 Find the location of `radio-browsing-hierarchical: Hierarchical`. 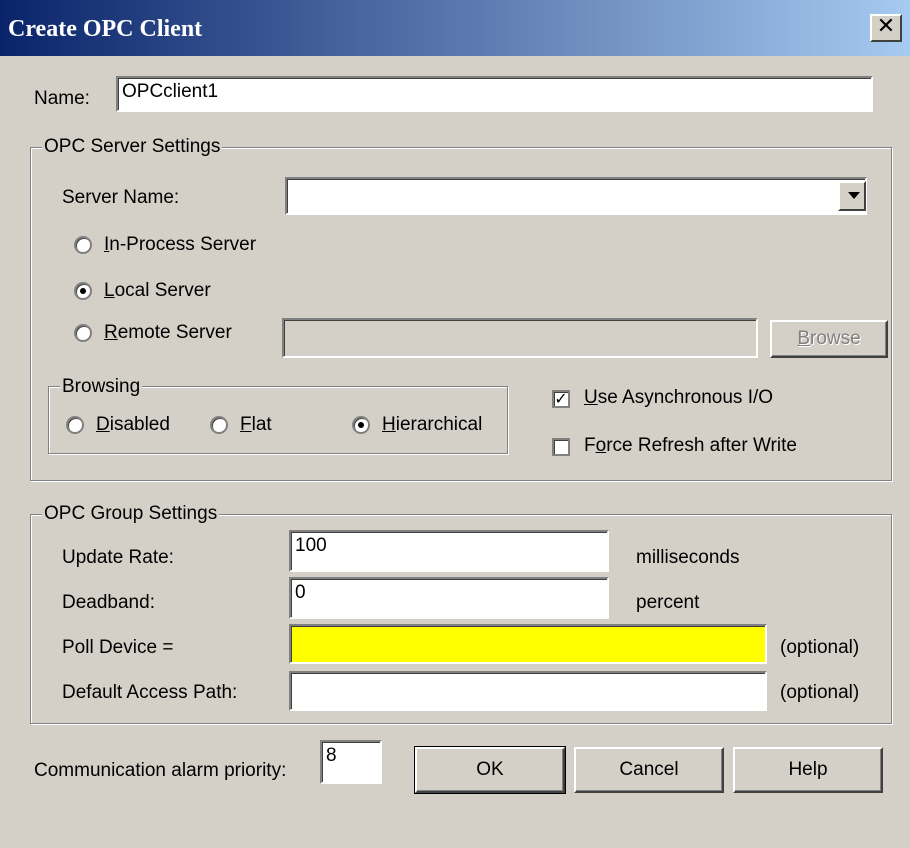

radio-browsing-hierarchical: Hierarchical is located at coordinates (427, 427).